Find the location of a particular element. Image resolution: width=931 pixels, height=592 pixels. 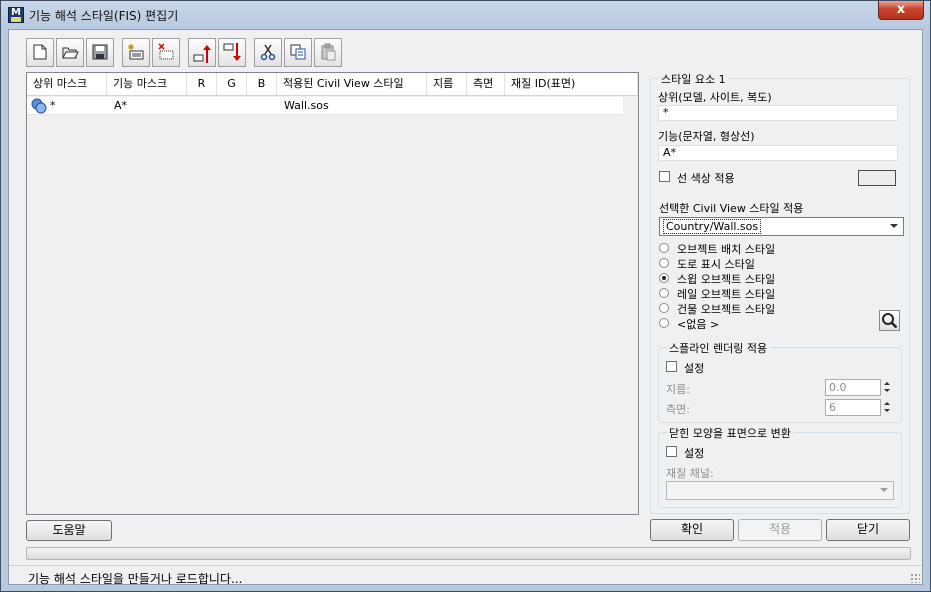

column-r: R is located at coordinates (202, 84).